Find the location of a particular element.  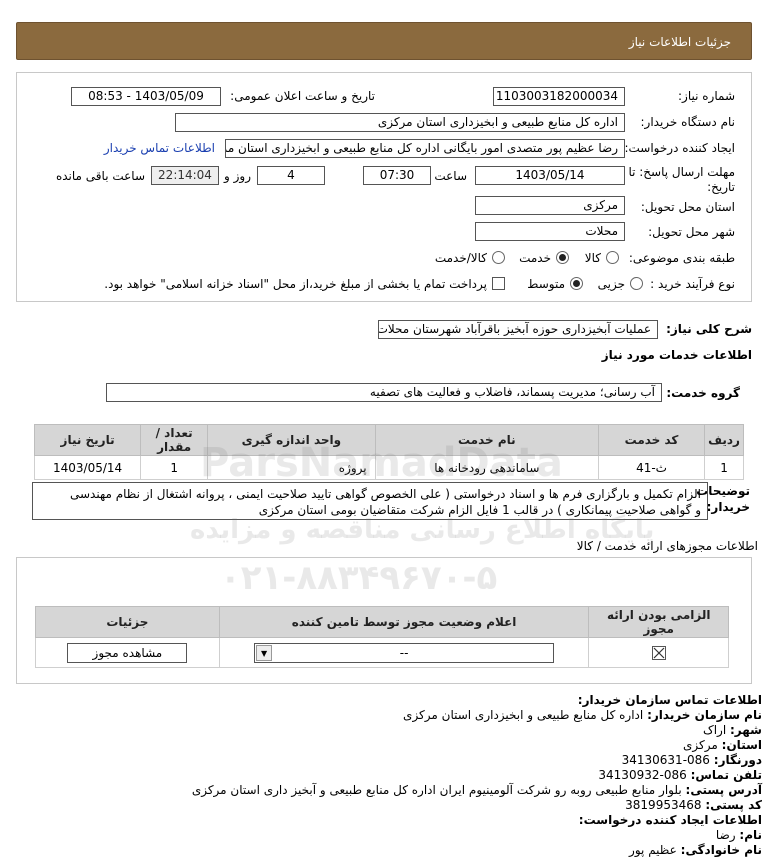

permit-status-cell: -- ▼ is located at coordinates (404, 652).